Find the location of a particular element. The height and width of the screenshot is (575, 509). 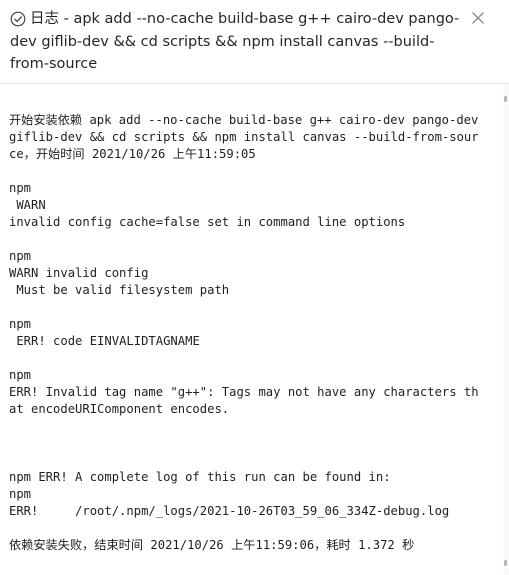

log-line: WARN is located at coordinates (27, 205).